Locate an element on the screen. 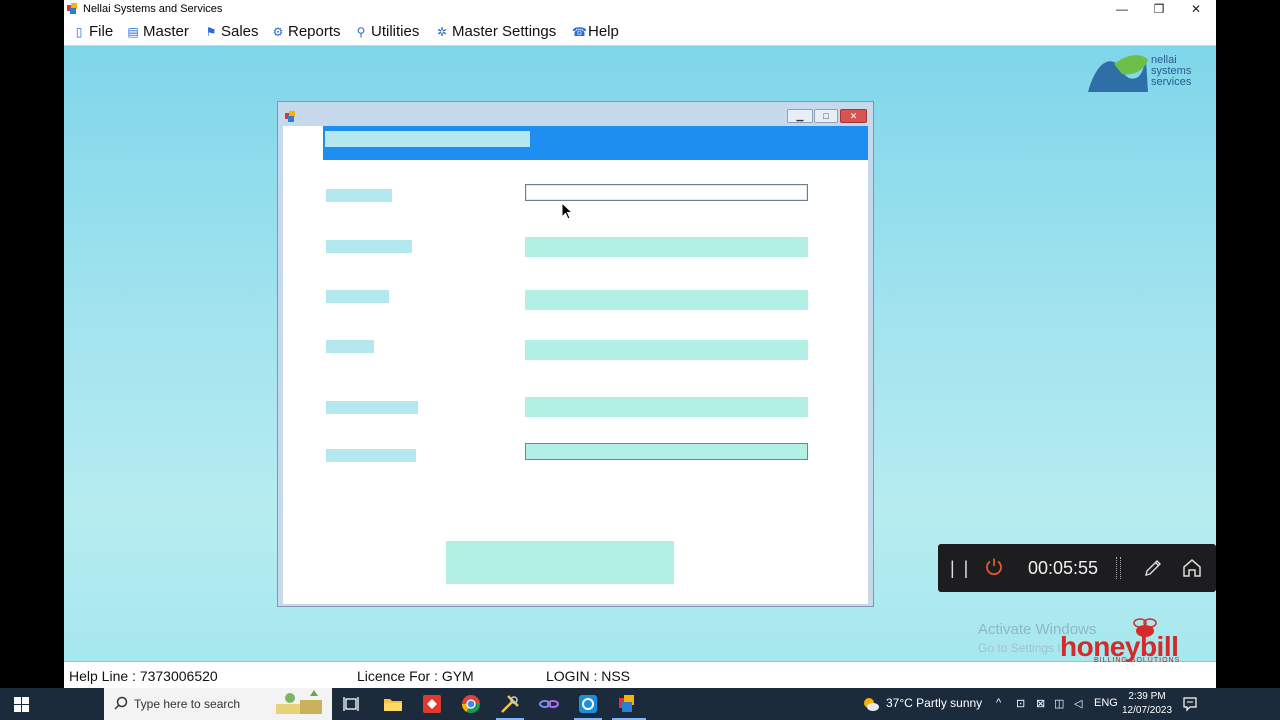 This screenshot has width=1280, height=720. remote-app-icon is located at coordinates (588, 704).